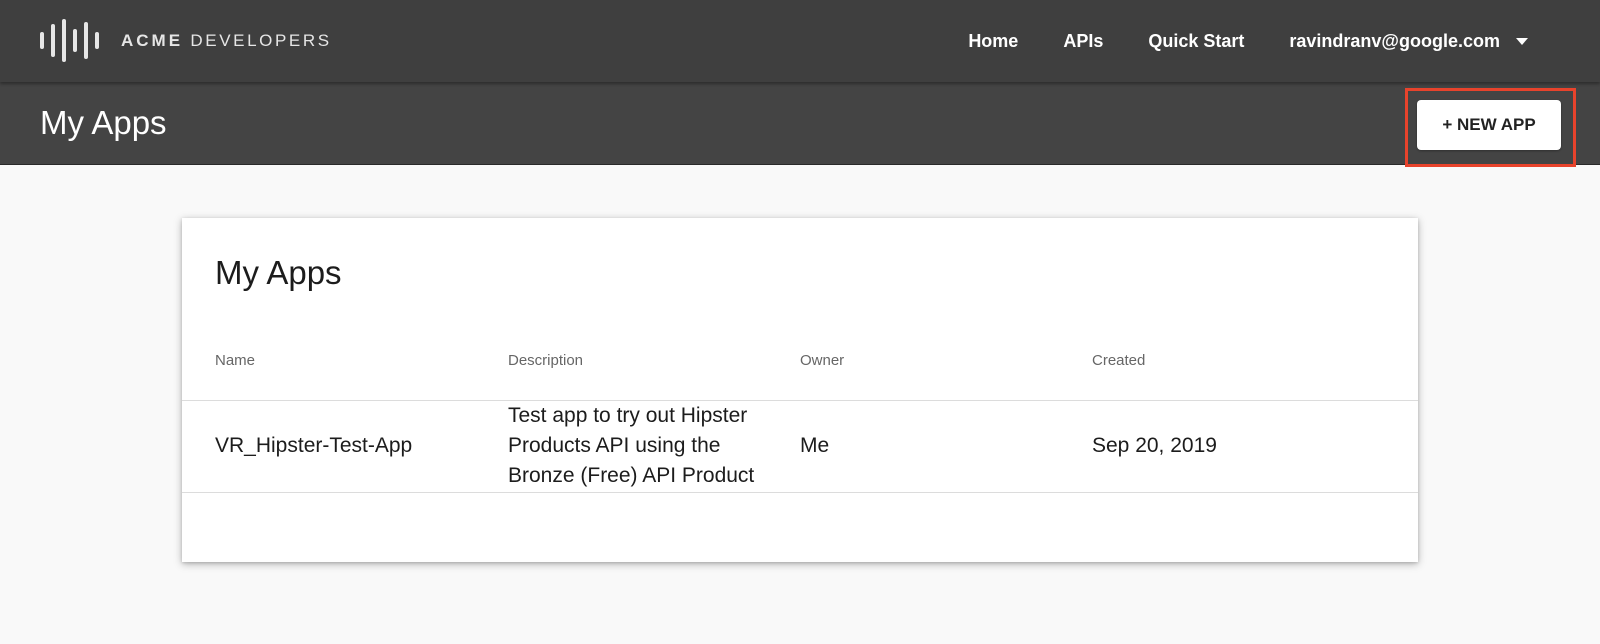  I want to click on app-name-link: VR_Hipster-Test-App, so click(313, 446).